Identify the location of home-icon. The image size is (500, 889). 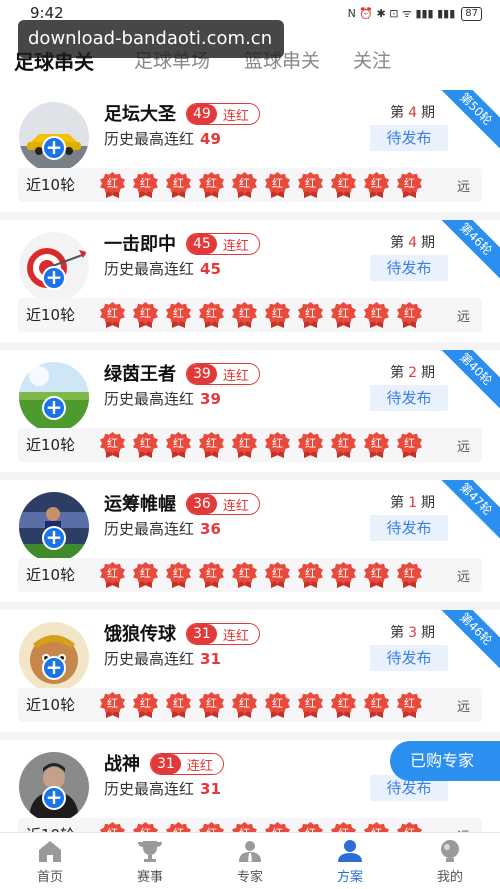
(50, 851).